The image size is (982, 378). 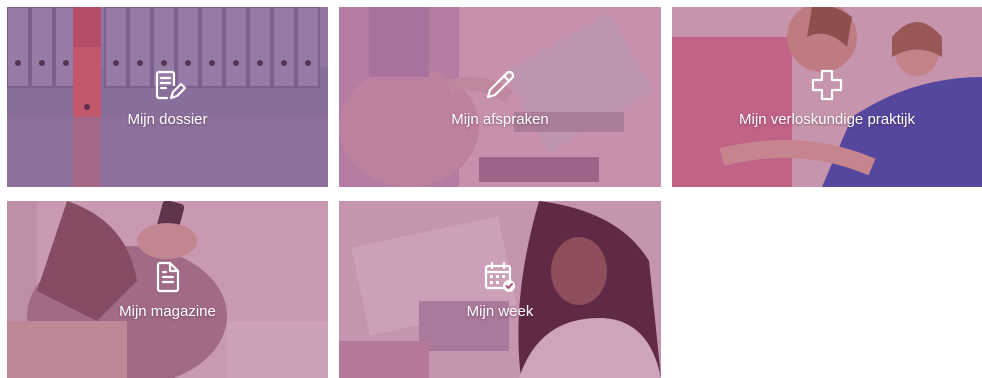 What do you see at coordinates (167, 119) in the screenshot?
I see `tile-label: Mijn dossier` at bounding box center [167, 119].